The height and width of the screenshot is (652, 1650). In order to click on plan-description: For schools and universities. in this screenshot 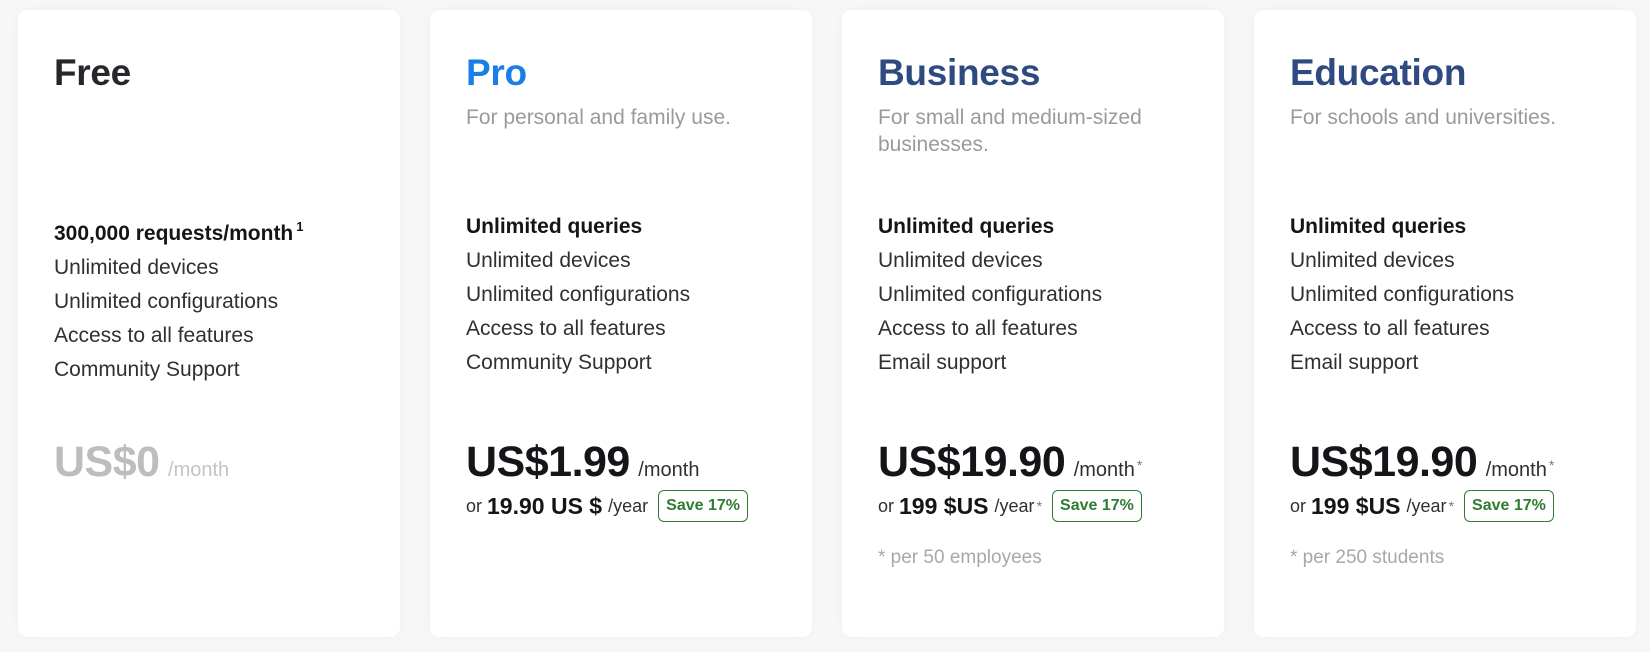, I will do `click(1423, 117)`.